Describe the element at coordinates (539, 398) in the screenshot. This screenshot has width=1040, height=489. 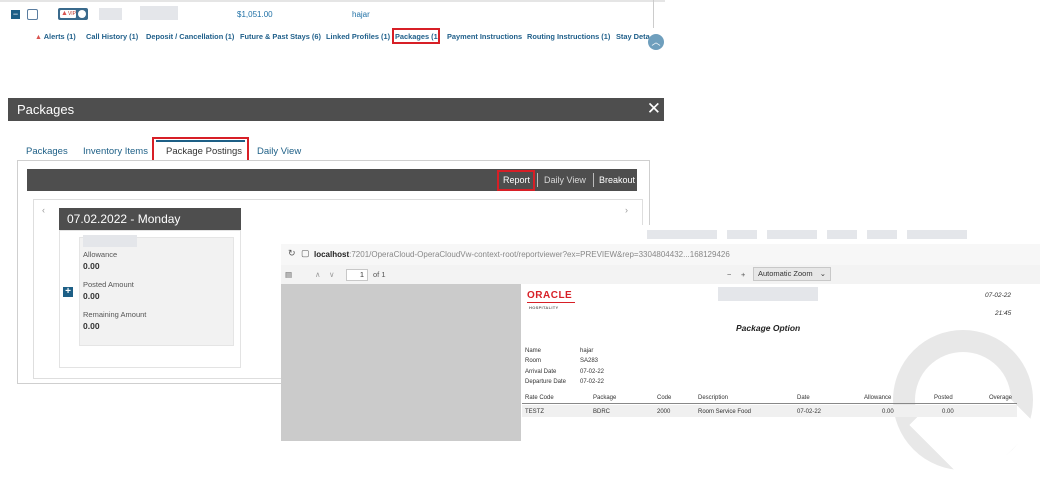
I see `column-header: Rate Code` at that location.